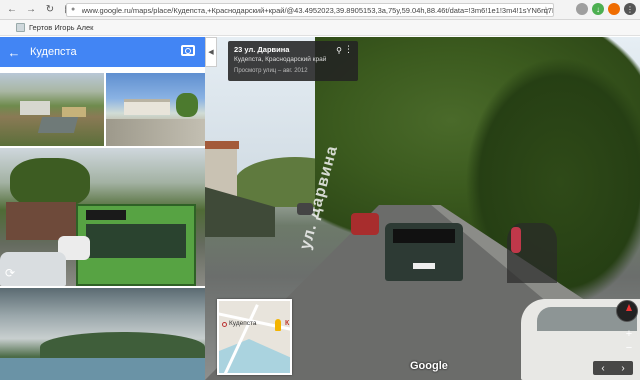 This screenshot has height=380, width=640. I want to click on forward-icon: →, so click(31, 10).